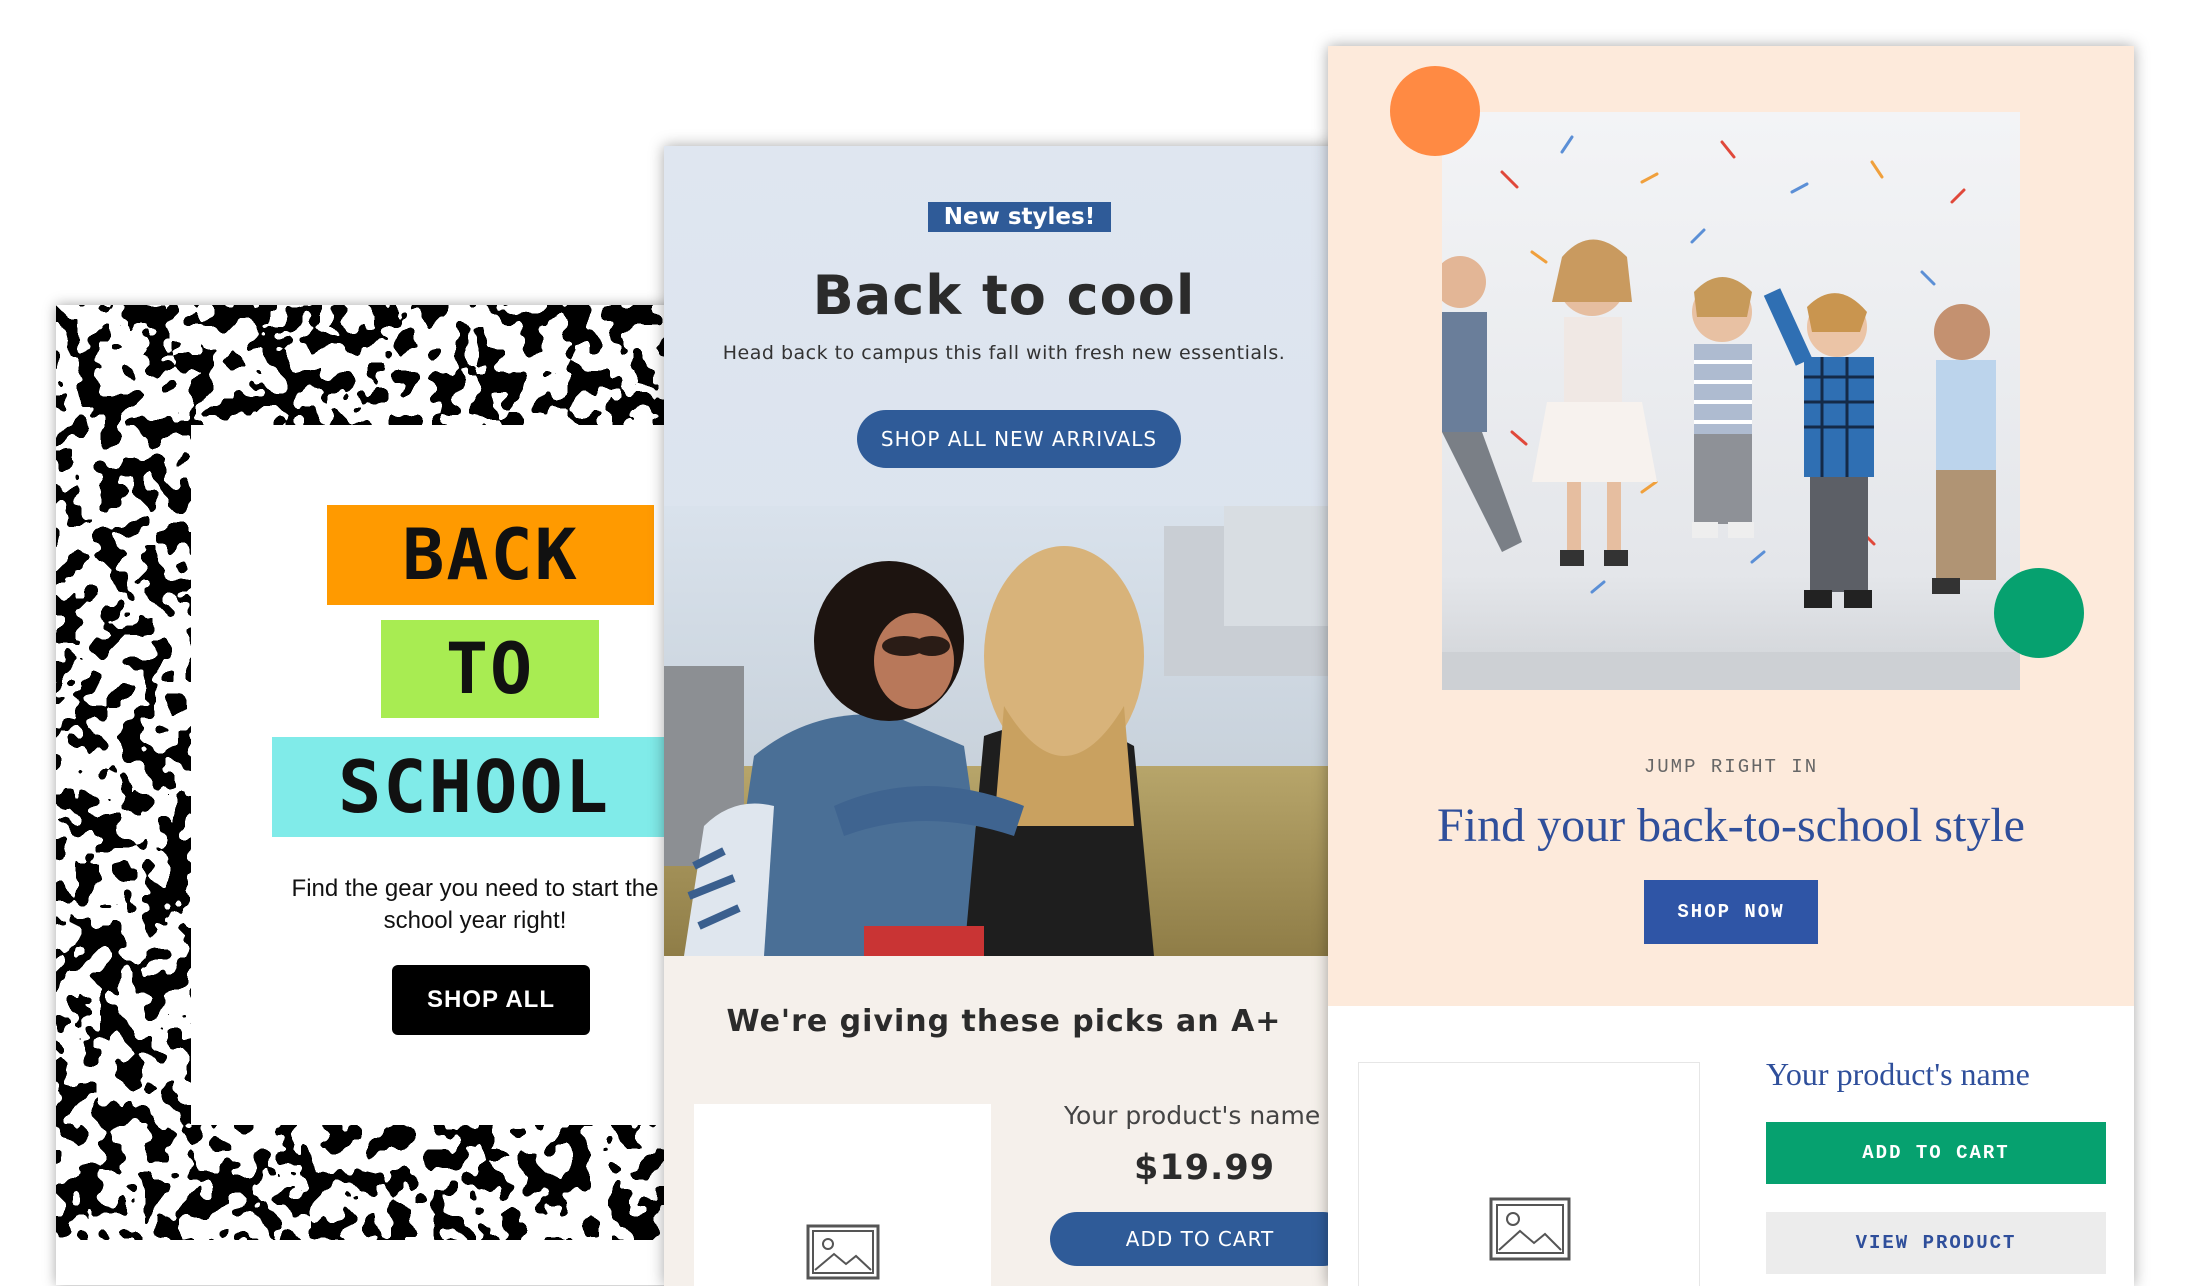  I want to click on card-footer-strip, so click(366, 1262).